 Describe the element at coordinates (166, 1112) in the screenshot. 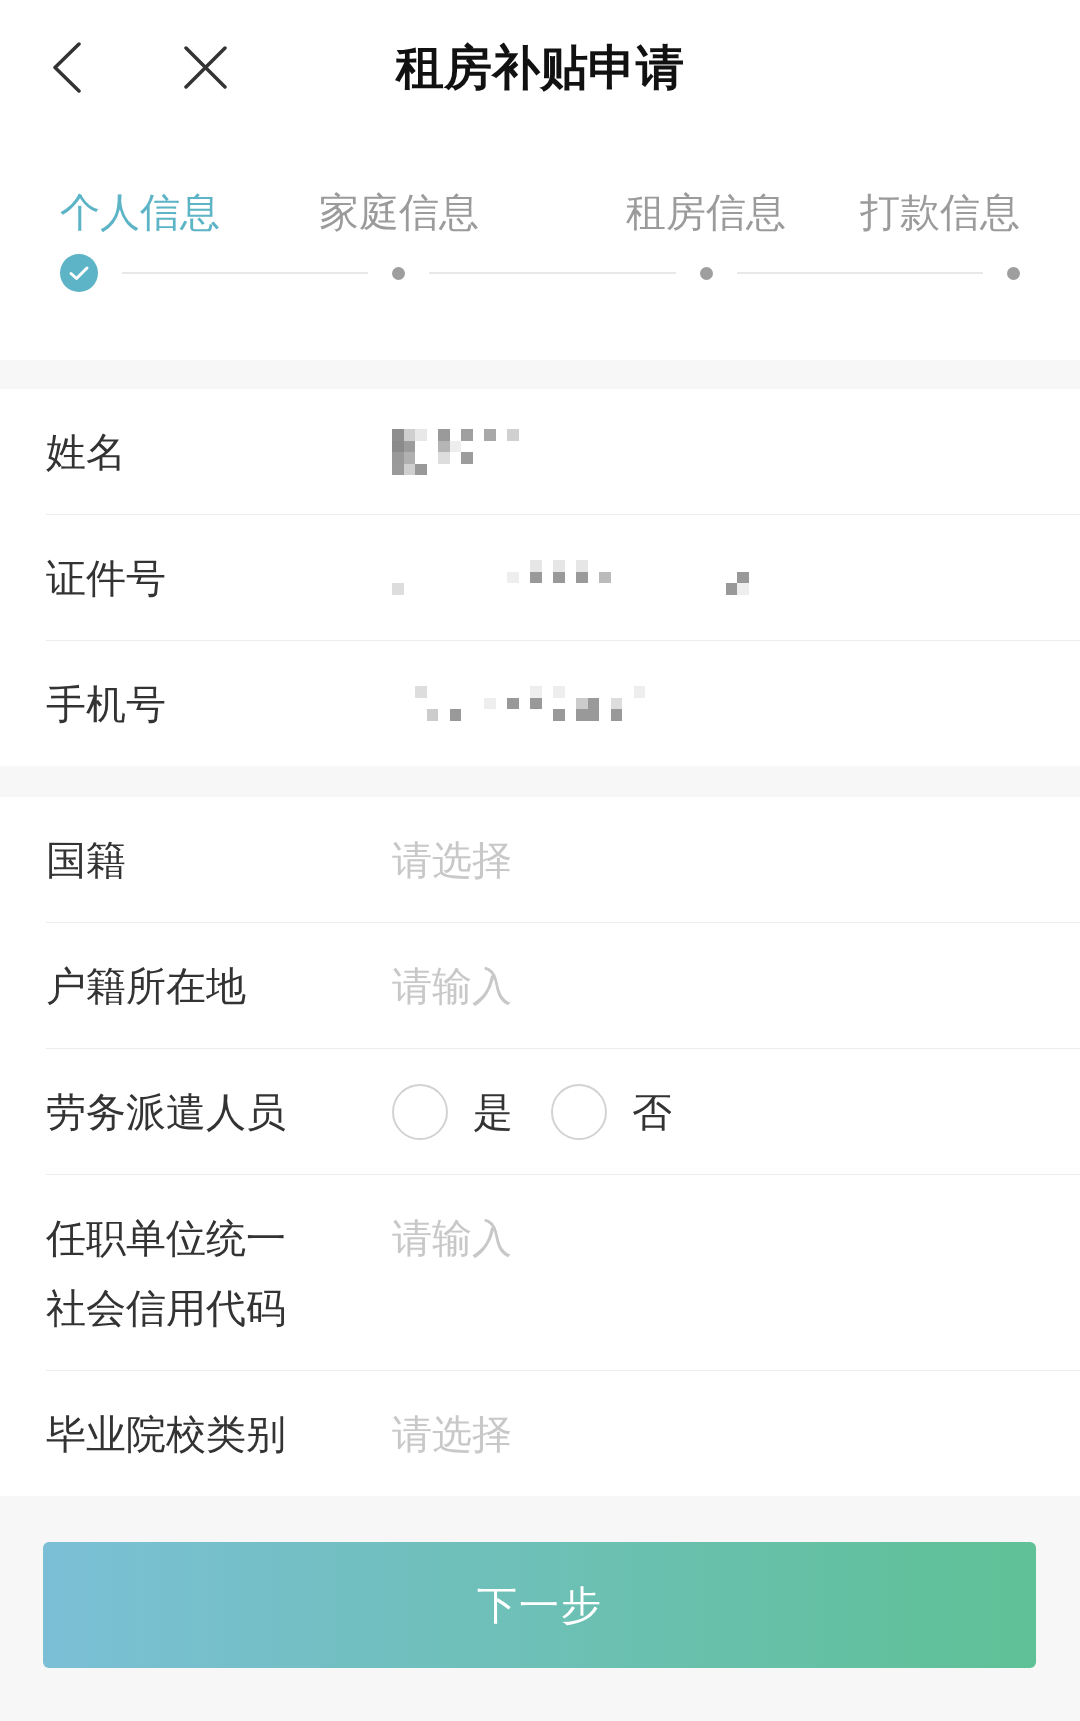

I see `field-label: 劳务派遣人员` at that location.